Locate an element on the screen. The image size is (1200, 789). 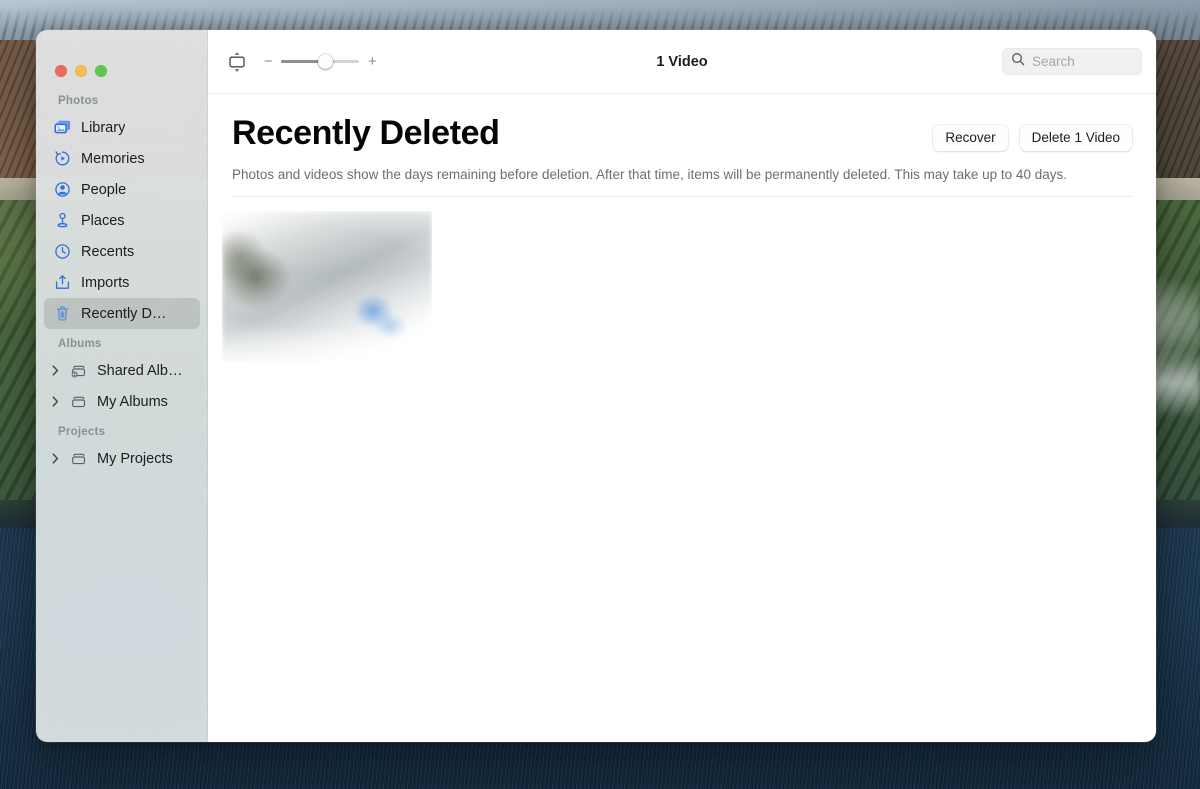
sidebar-section-albums-list: Shared Alb… My Albums is located at coordinates (122, 386).